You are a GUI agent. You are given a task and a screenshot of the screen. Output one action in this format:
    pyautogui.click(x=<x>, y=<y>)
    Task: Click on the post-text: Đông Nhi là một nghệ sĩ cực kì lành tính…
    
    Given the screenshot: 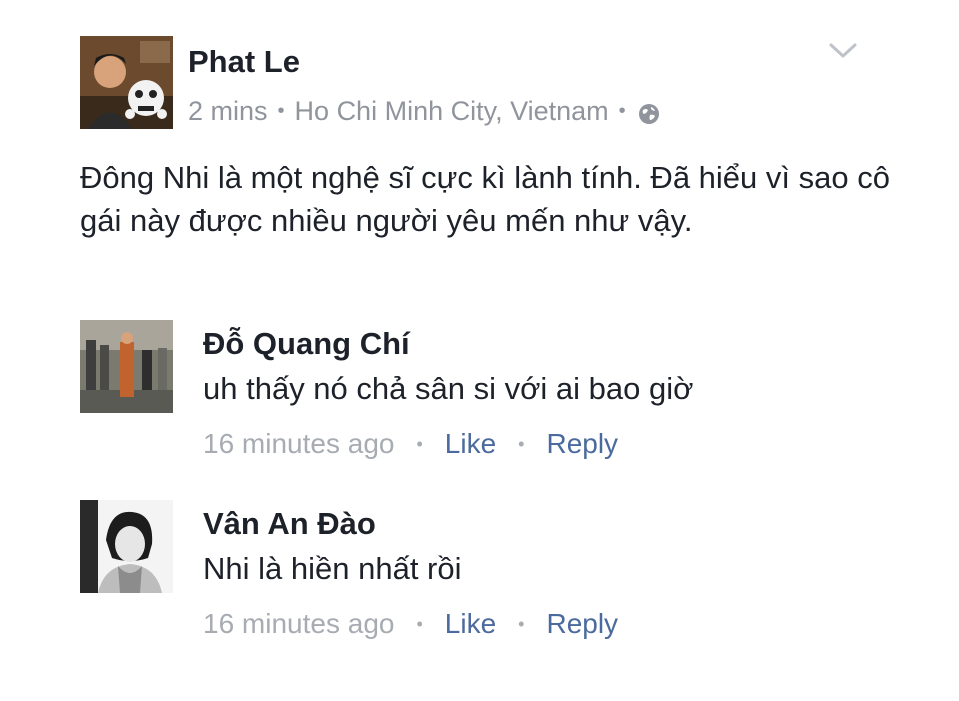 What is the action you would take?
    pyautogui.click(x=485, y=199)
    